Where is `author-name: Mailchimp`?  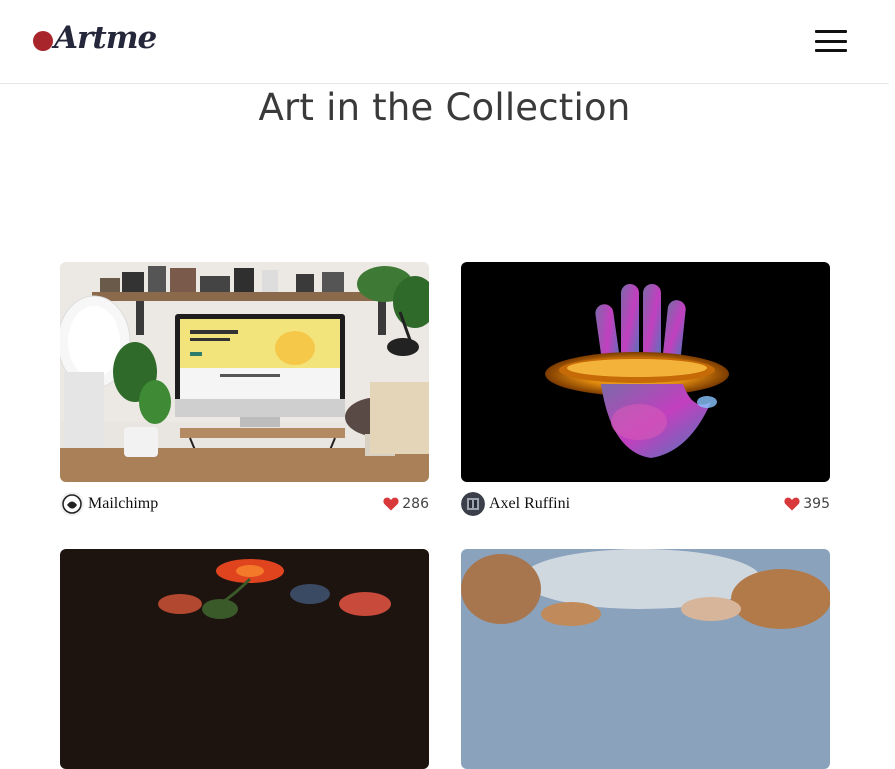 author-name: Mailchimp is located at coordinates (123, 503).